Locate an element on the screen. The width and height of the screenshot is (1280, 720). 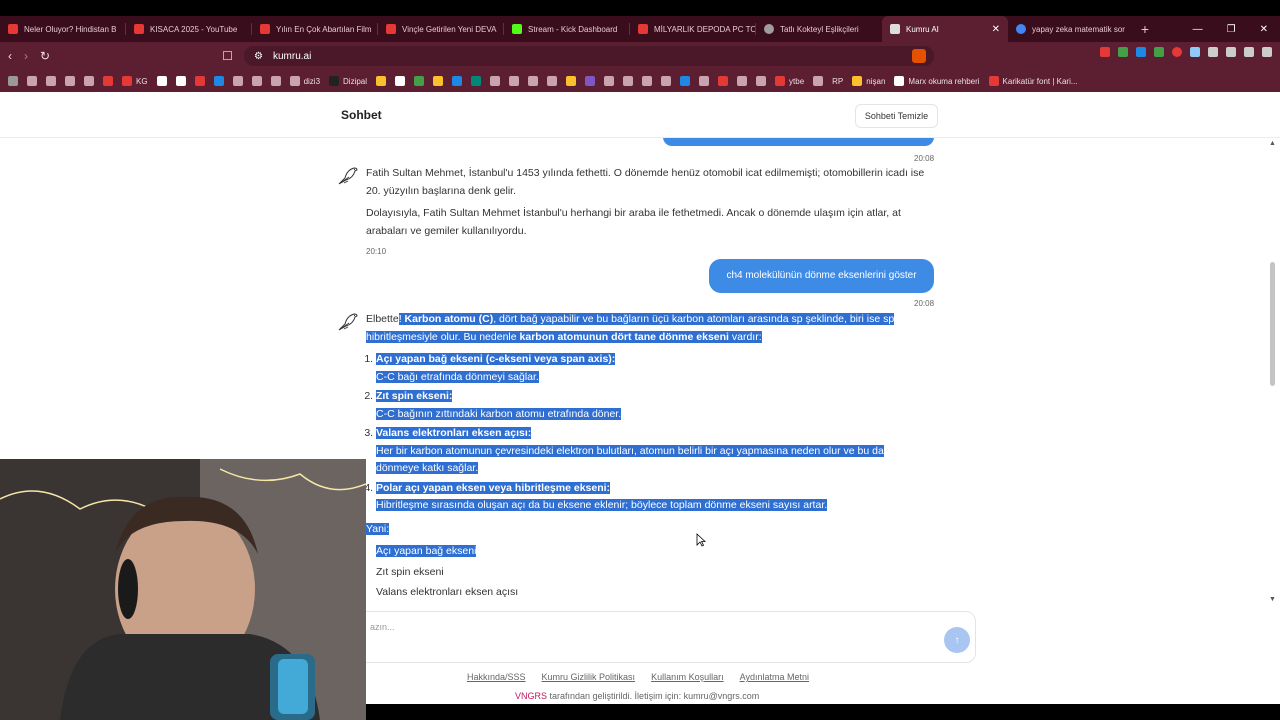
close-window-icon: ✕ is located at coordinates (1264, 29).